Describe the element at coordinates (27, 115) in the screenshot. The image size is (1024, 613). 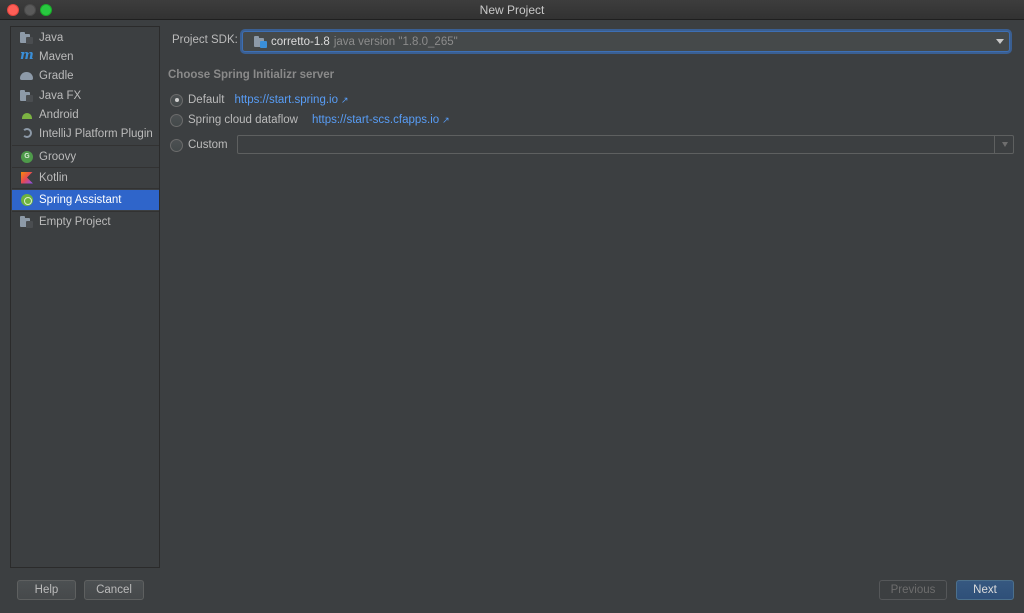
I see `android-icon` at that location.